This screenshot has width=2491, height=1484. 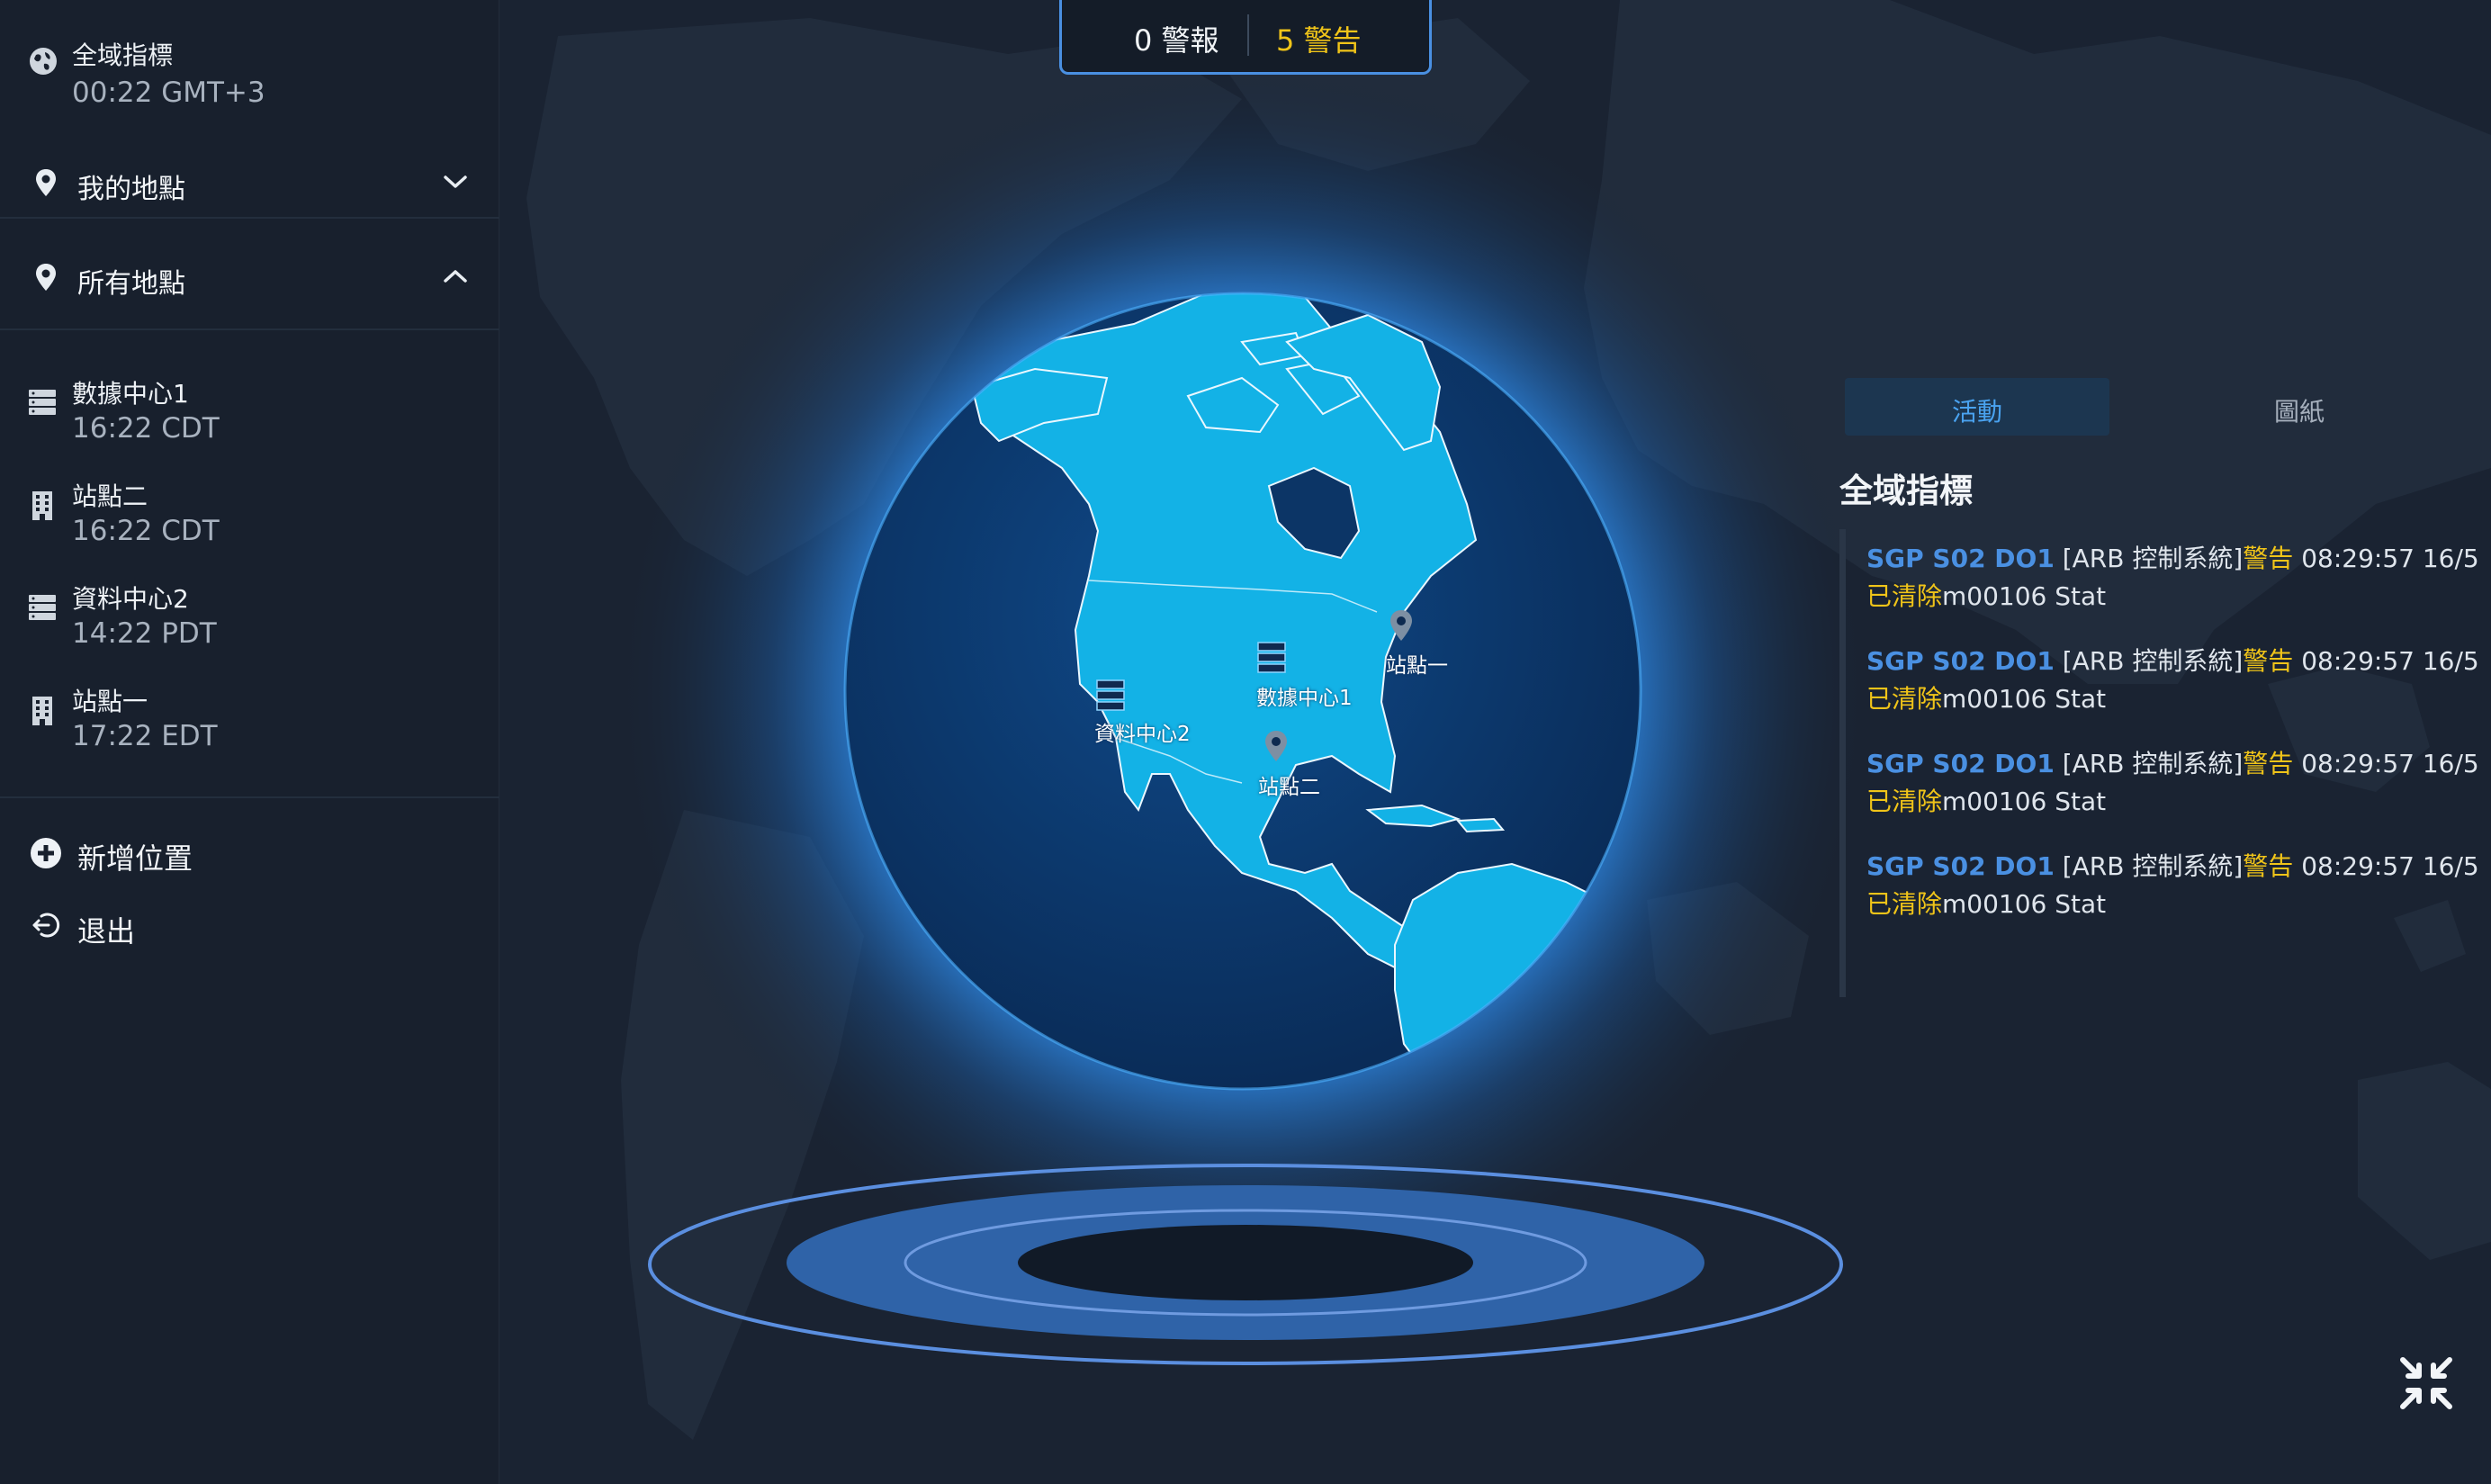 What do you see at coordinates (249, 276) in the screenshot?
I see `all-locations-toggle: 所有地點` at bounding box center [249, 276].